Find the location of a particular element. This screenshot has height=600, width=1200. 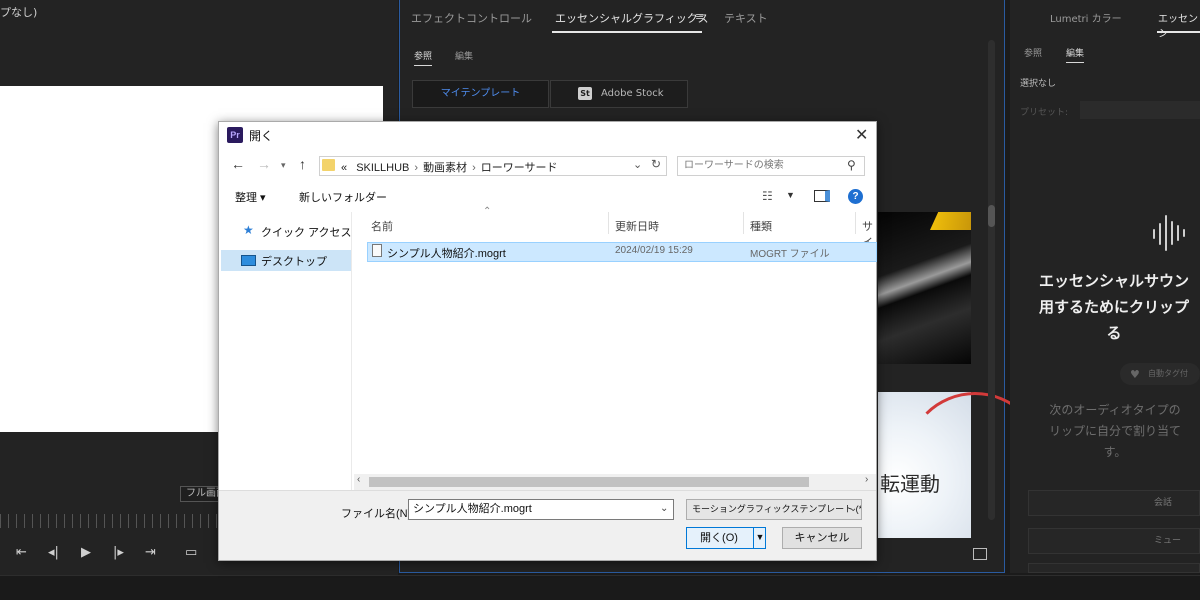

message-line: 用するためにクリップ is located at coordinates (1113, 307).